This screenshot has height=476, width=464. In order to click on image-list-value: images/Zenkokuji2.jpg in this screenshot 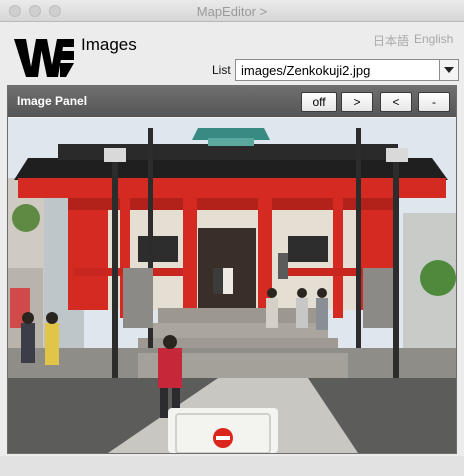, I will do `click(306, 70)`.